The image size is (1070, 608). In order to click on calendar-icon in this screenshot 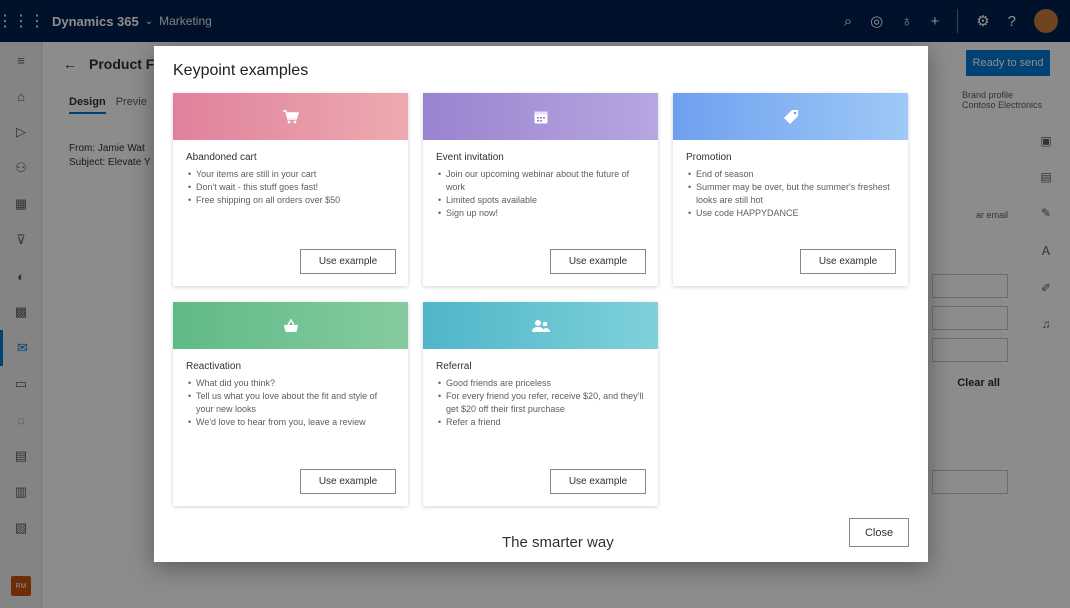, I will do `click(541, 117)`.